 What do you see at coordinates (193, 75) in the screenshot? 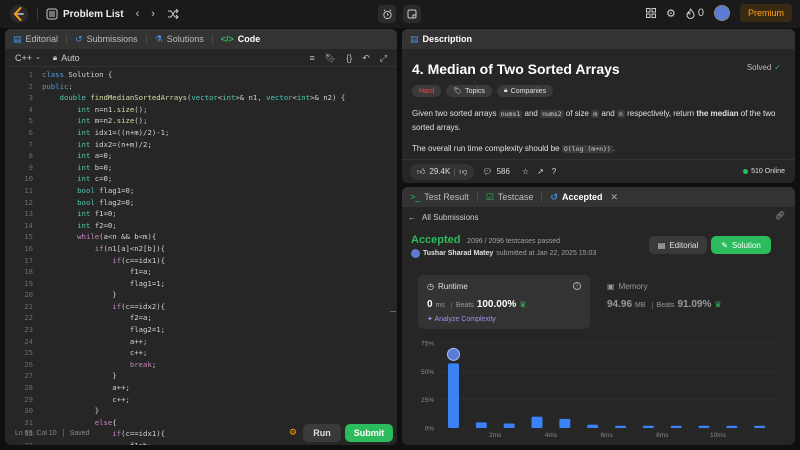
I see `code-line: class Solution {` at bounding box center [193, 75].